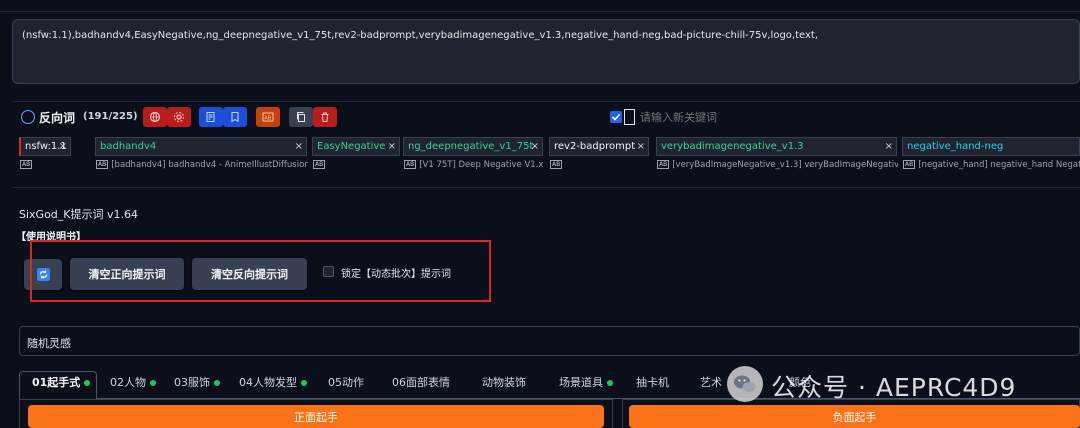 The width and height of the screenshot is (1080, 428). I want to click on negative-start-button: 负面起手, so click(854, 416).